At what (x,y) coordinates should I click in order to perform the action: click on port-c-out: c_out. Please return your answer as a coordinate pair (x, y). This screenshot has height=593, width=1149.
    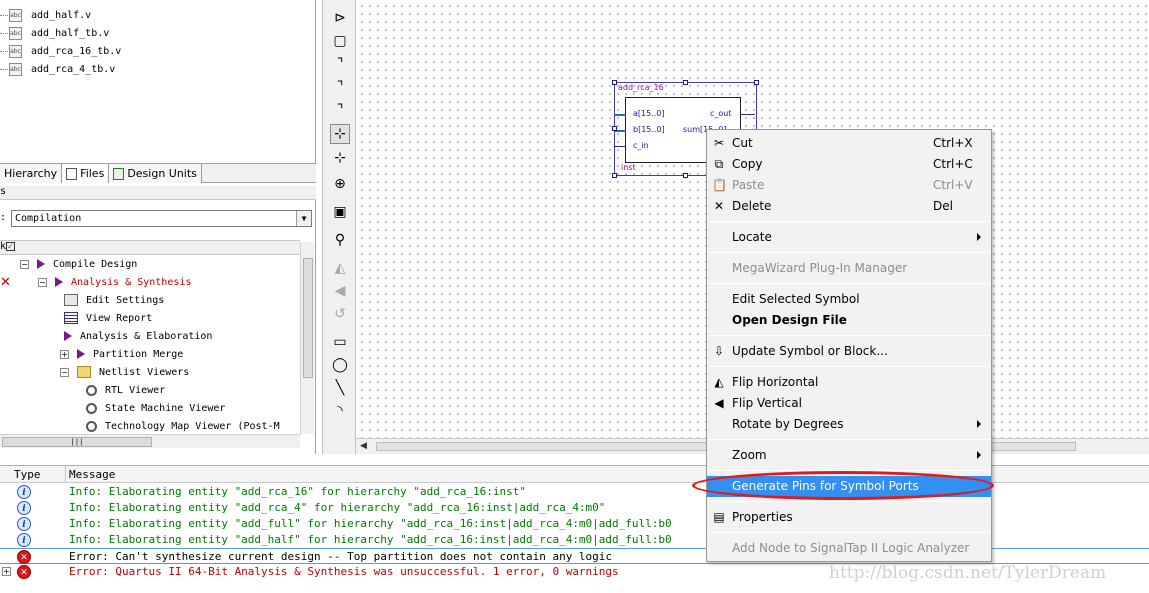
    Looking at the image, I should click on (721, 113).